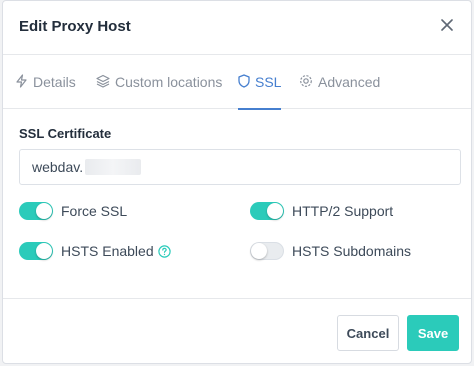 The image size is (474, 366). Describe the element at coordinates (54, 82) in the screenshot. I see `tab-label: Details` at that location.